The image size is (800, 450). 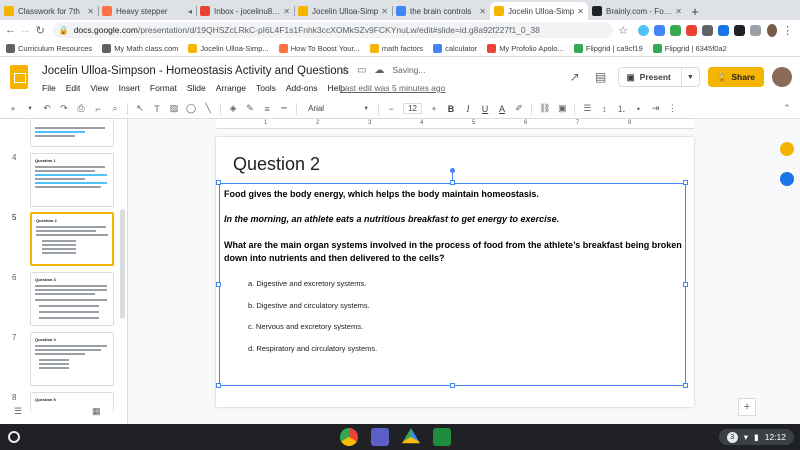 What do you see at coordinates (140, 108) in the screenshot?
I see `select-icon: ↖` at bounding box center [140, 108].